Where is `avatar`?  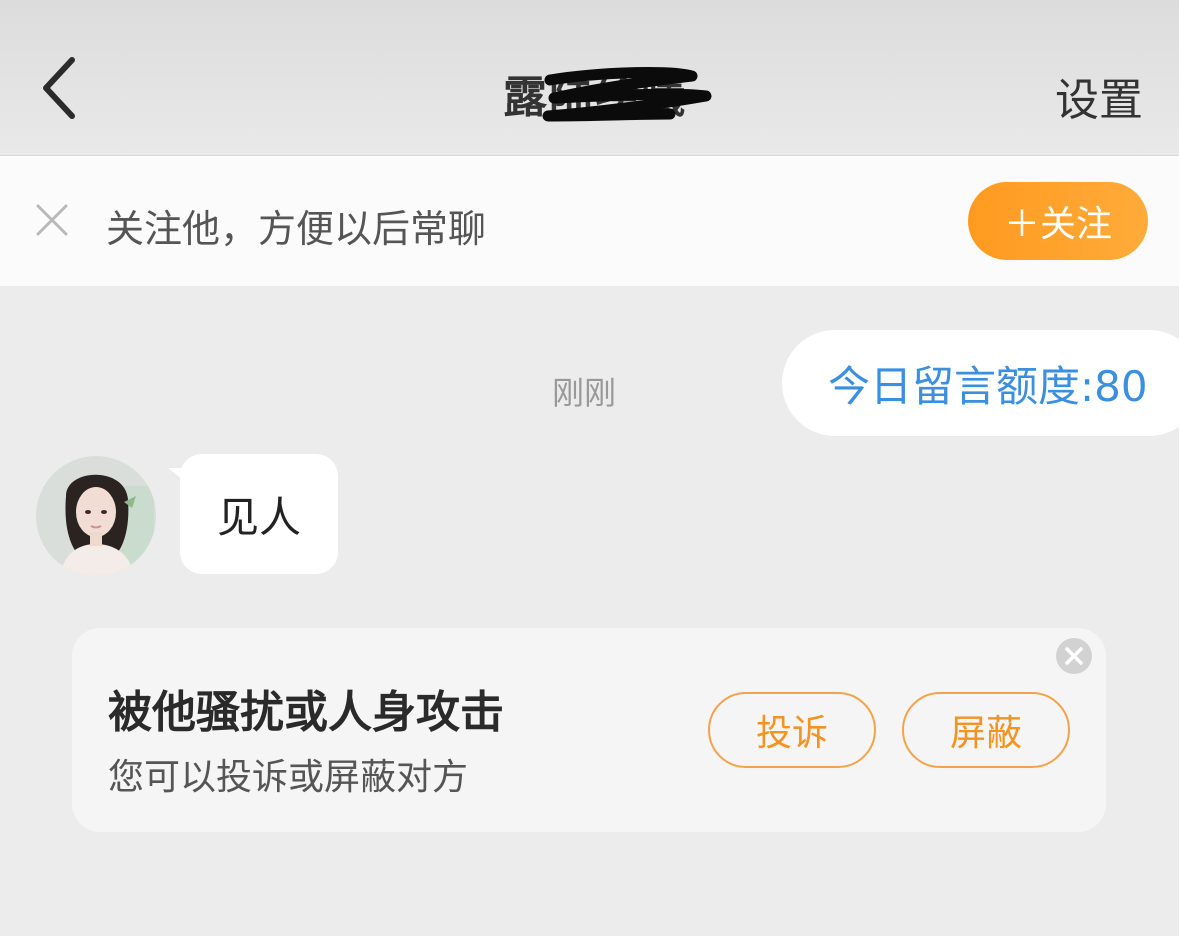
avatar is located at coordinates (96, 516).